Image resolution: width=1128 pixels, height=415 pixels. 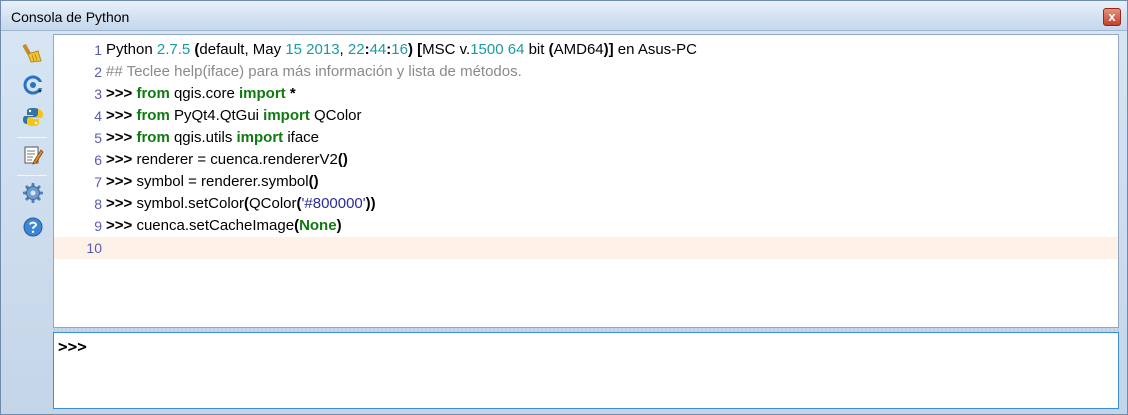 I want to click on code-token: MSC v., so click(x=446, y=49).